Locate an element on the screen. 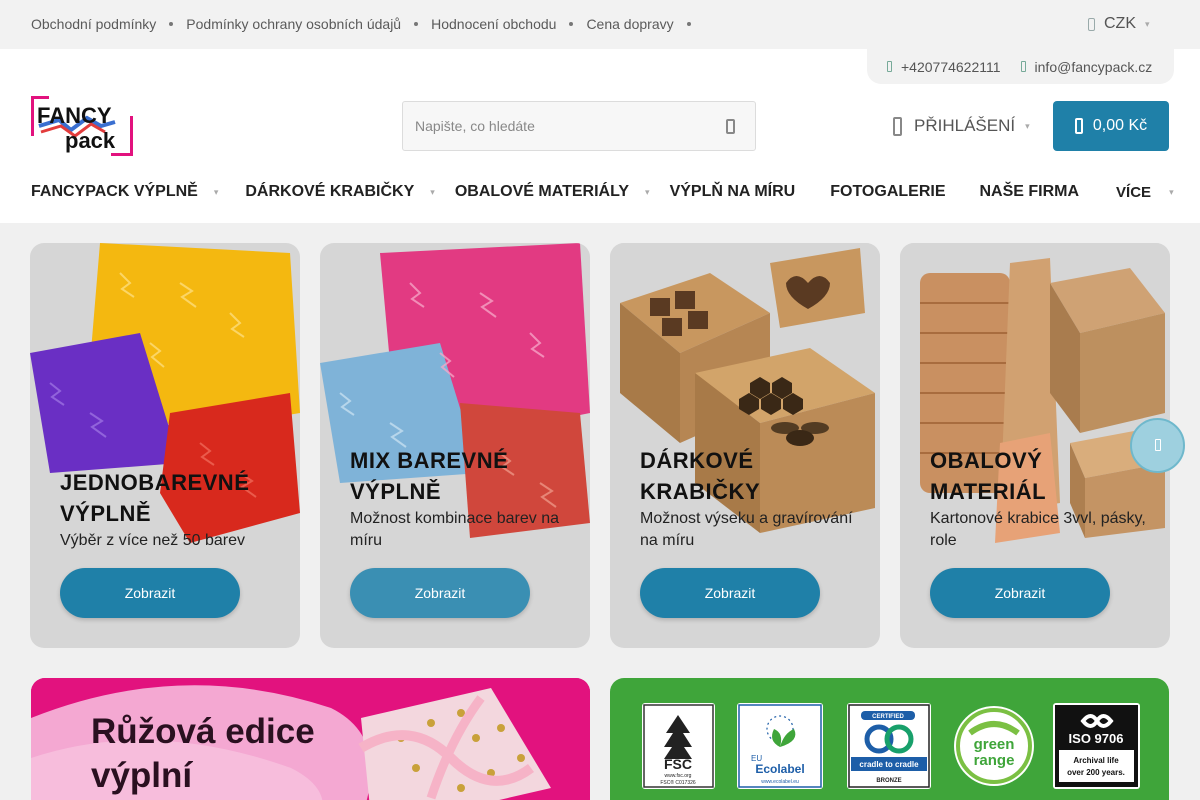  link-terms: Obchodní podmínky is located at coordinates (93, 24).